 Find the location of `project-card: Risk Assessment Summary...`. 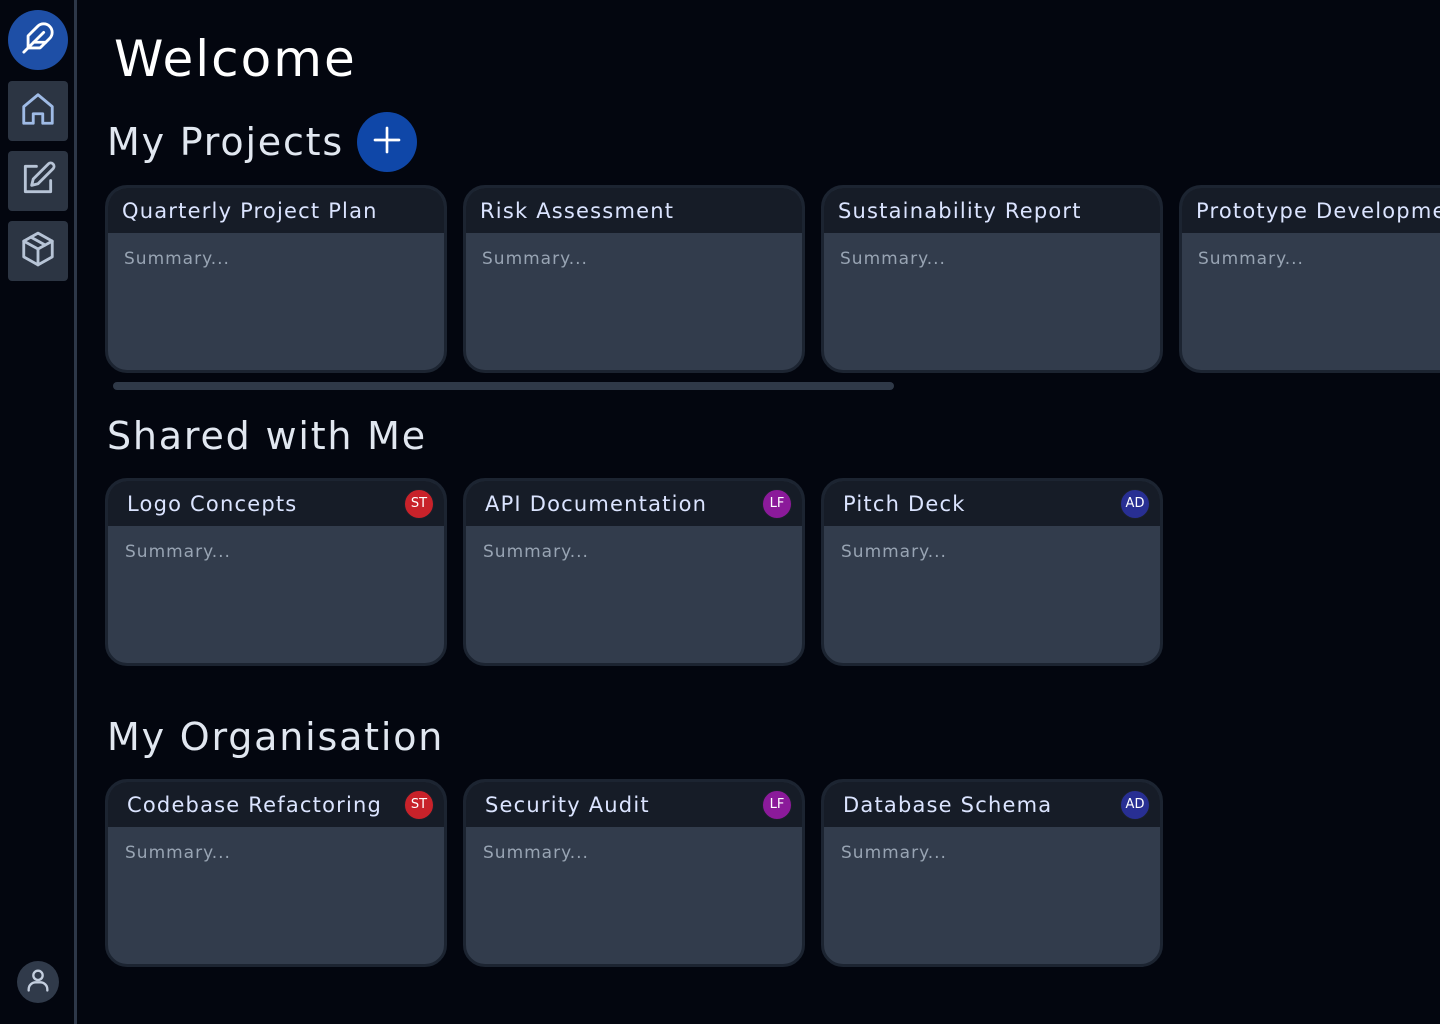

project-card: Risk Assessment Summary... is located at coordinates (634, 279).